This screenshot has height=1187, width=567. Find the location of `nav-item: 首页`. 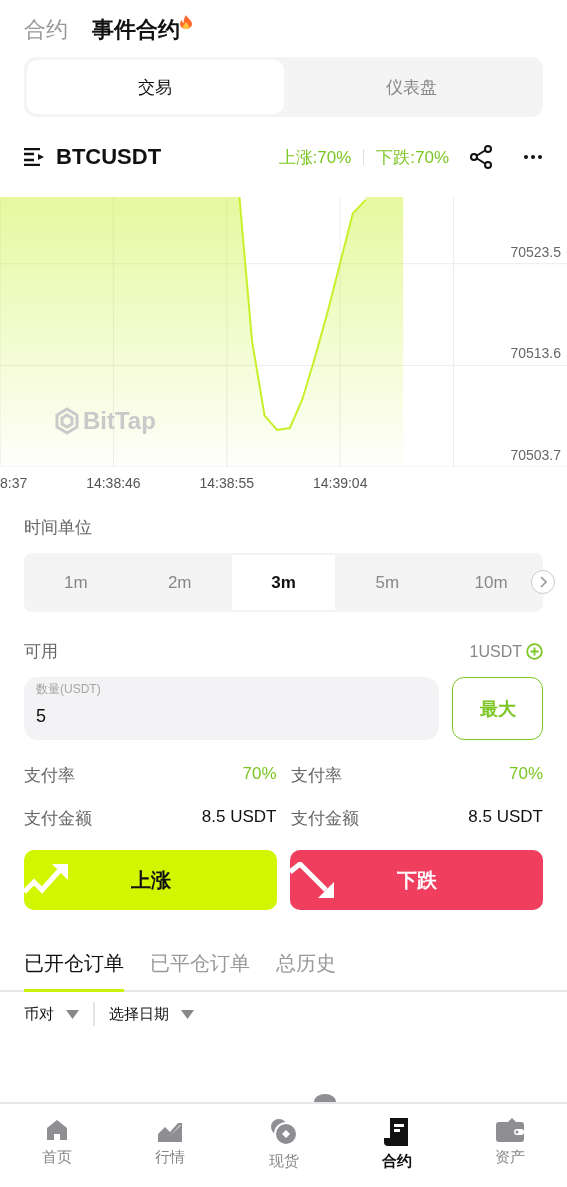

nav-item: 首页 is located at coordinates (57, 1145).